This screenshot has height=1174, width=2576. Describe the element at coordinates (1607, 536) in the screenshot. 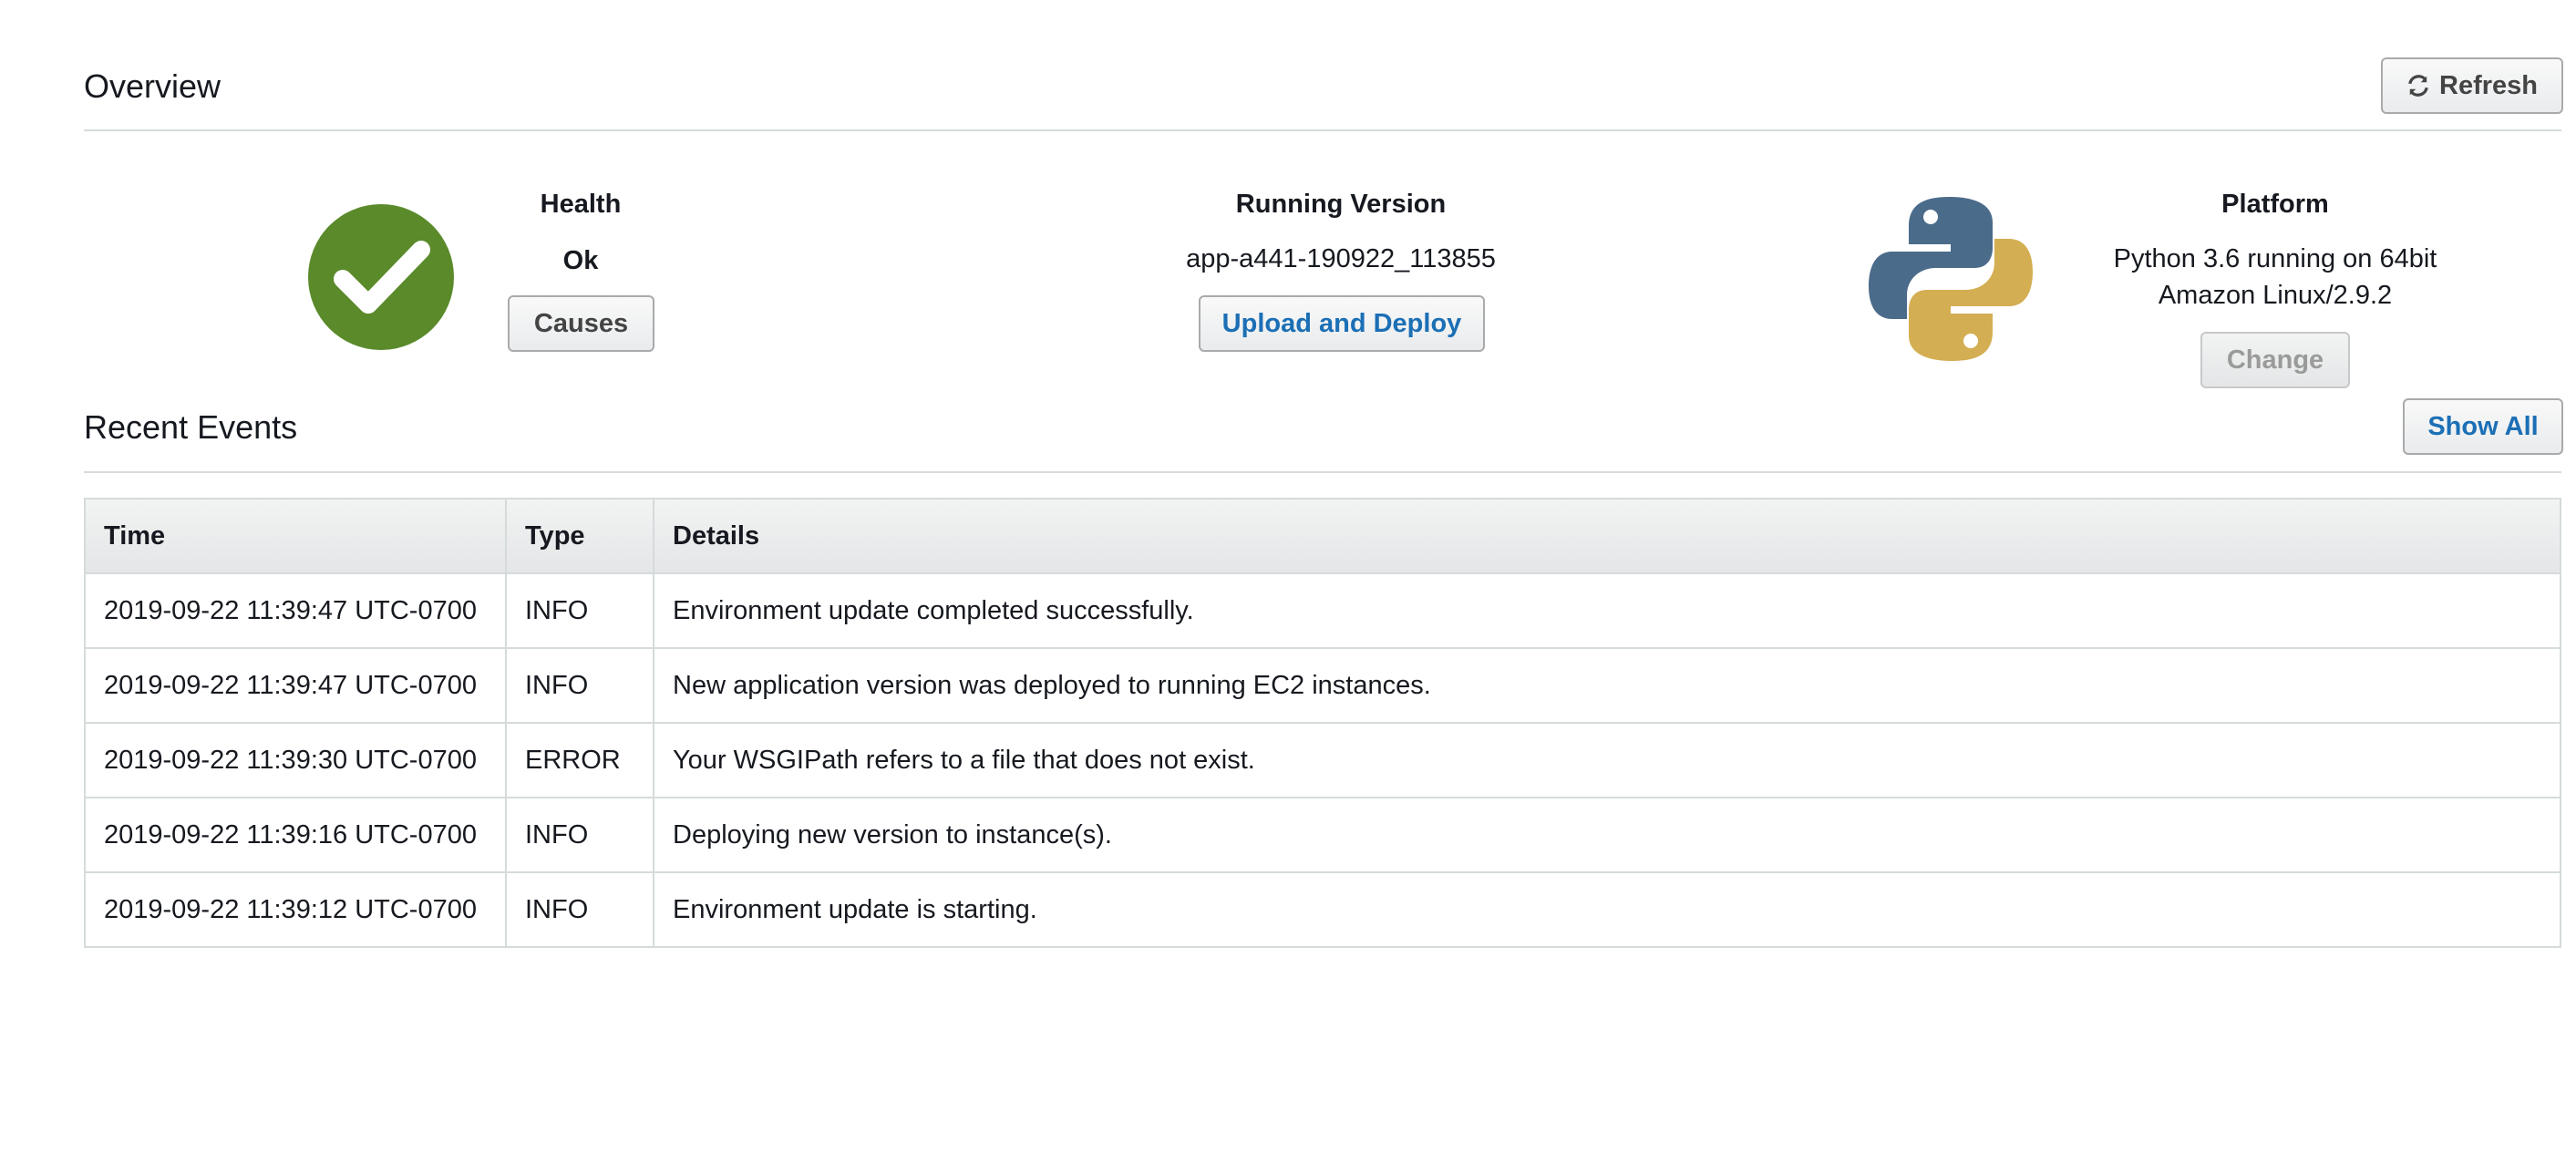

I see `column-header-details: Details` at that location.